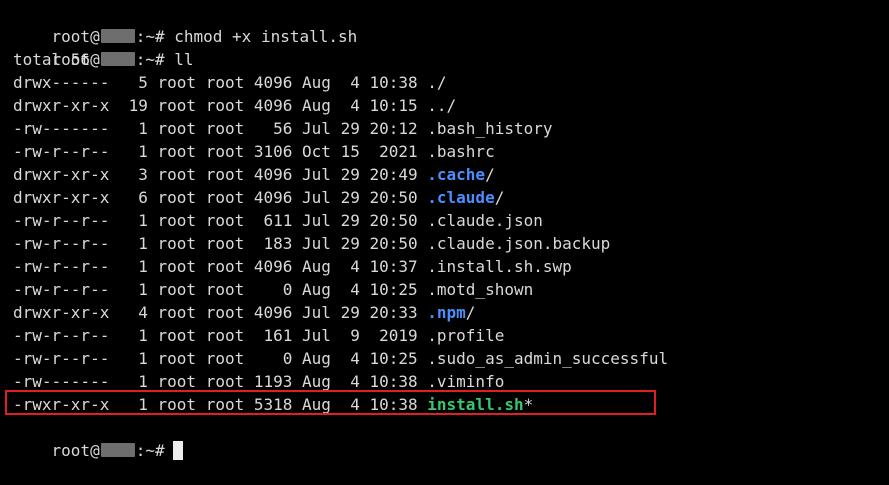 The width and height of the screenshot is (889, 485). I want to click on file-size: 1193, so click(273, 381).